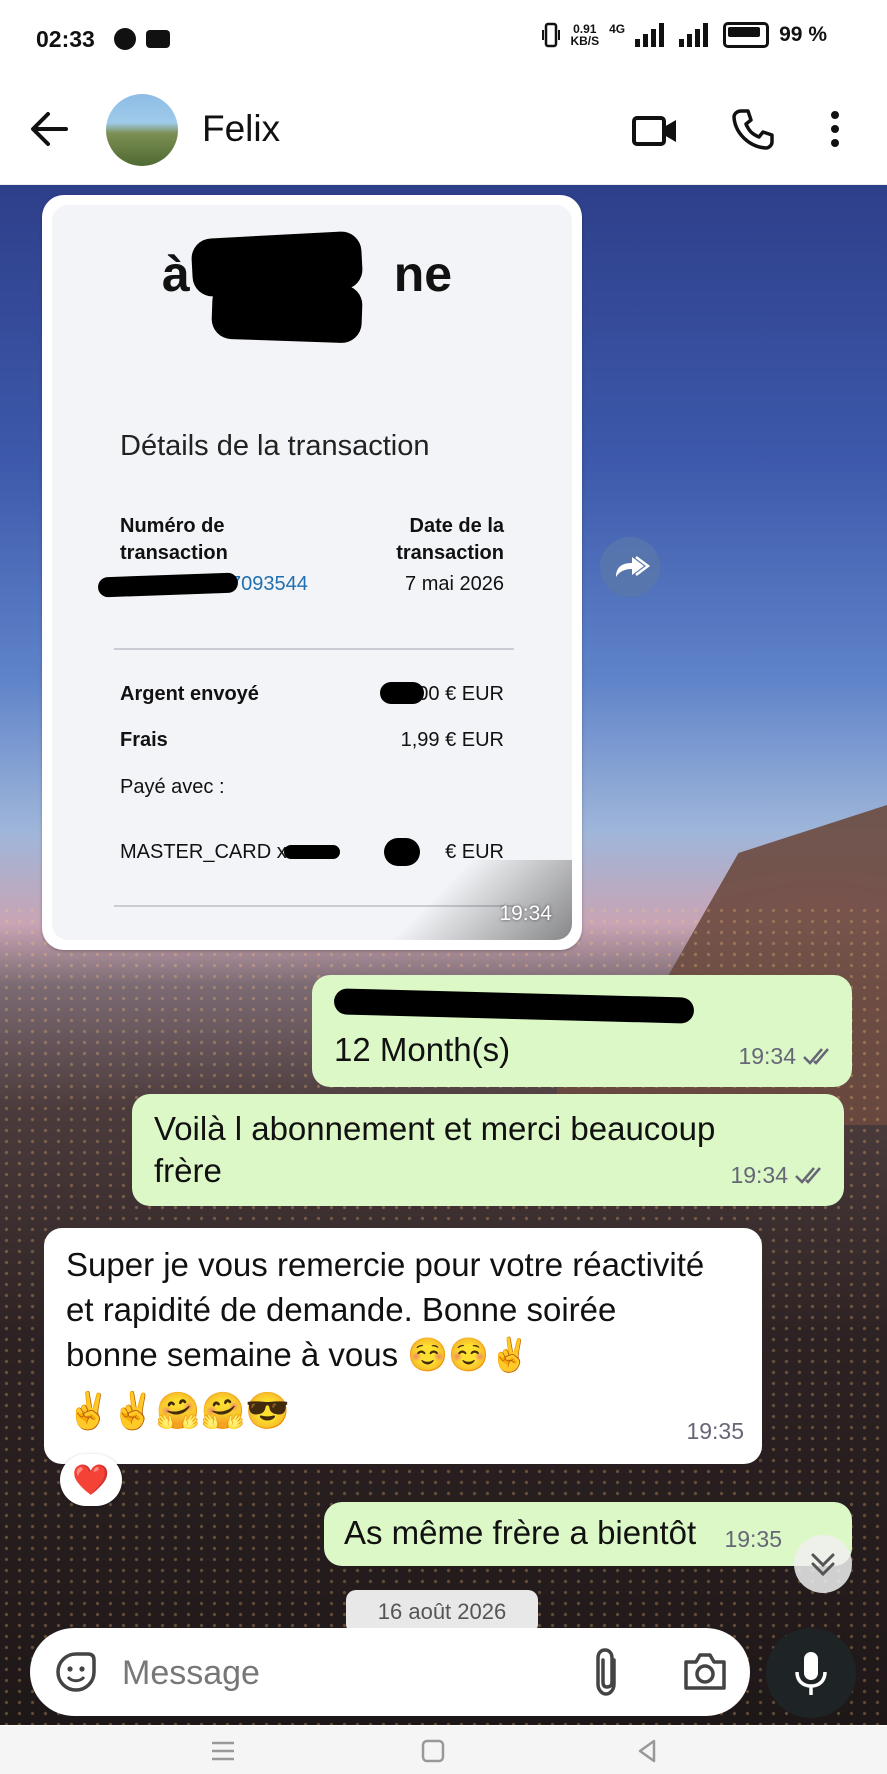  I want to click on message-emoji-line: ✌️✌️🤗🤗😎, so click(178, 1410).